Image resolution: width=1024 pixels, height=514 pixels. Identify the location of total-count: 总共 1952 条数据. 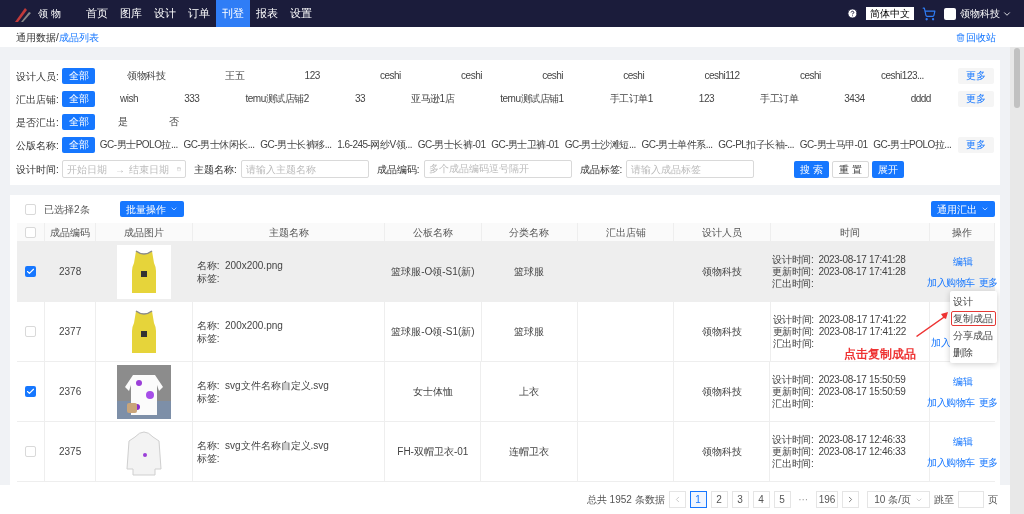
(625, 500).